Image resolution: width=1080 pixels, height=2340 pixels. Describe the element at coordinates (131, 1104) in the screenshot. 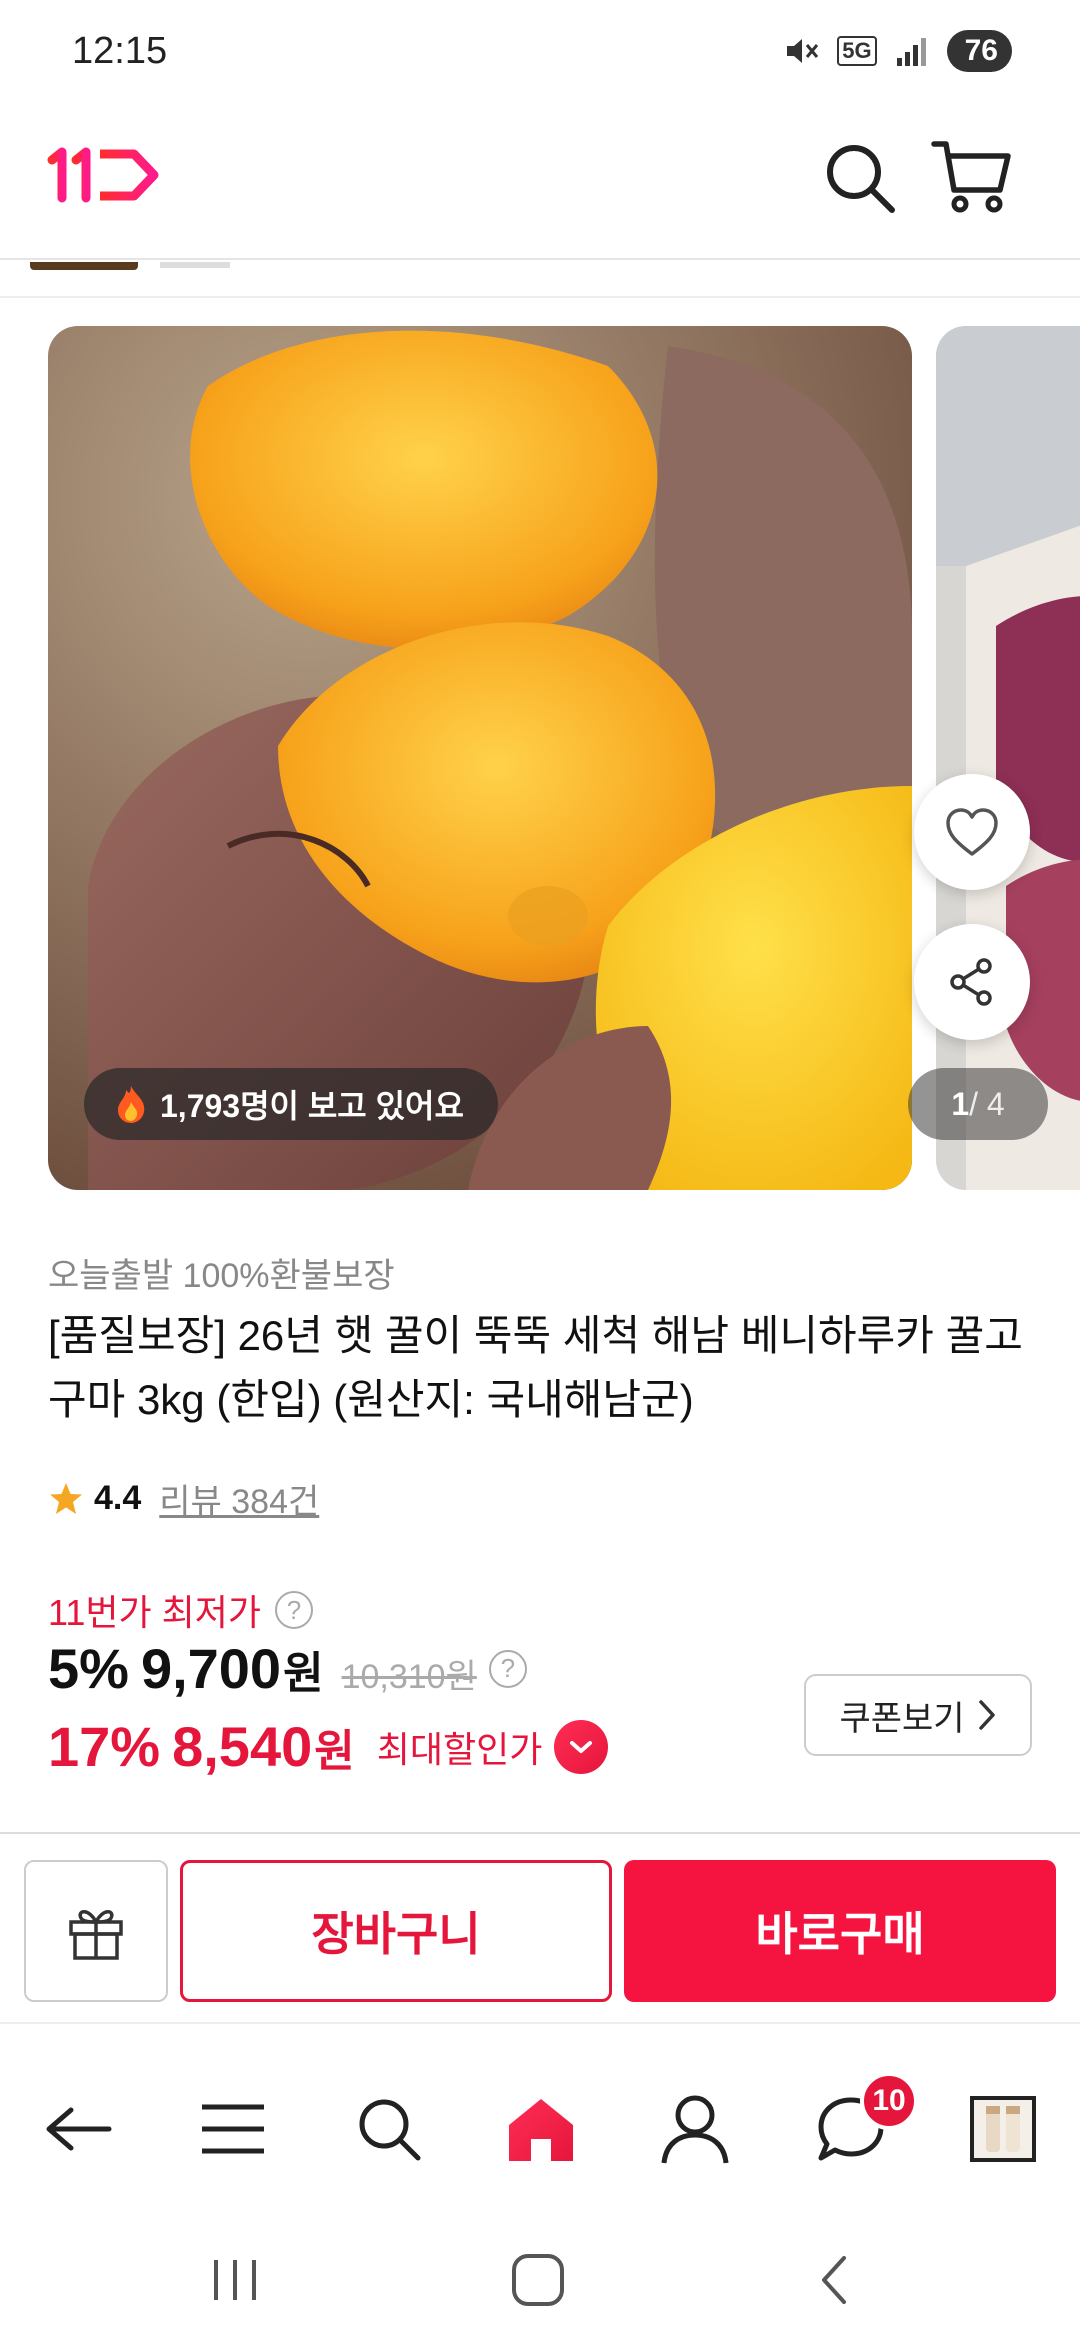

I see `fire-icon` at that location.